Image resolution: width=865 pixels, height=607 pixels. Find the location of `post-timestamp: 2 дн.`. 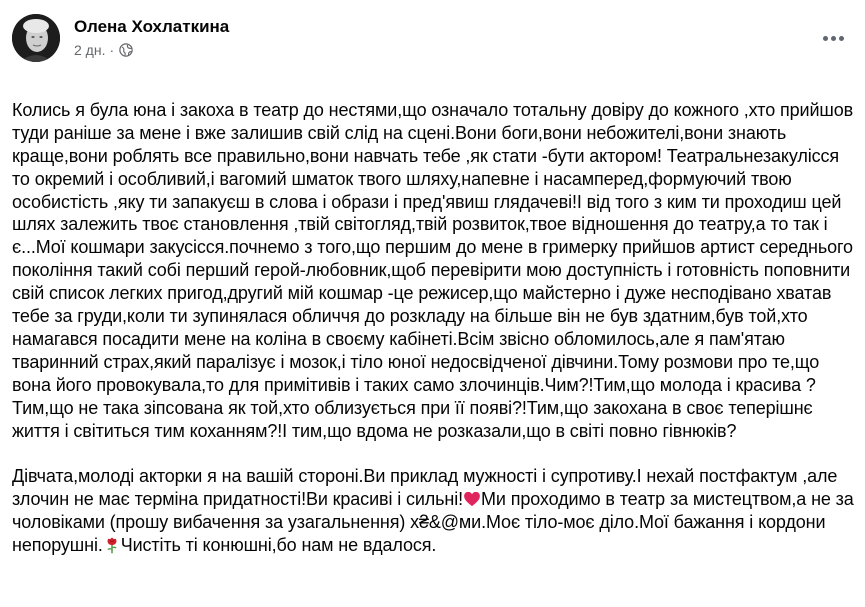

post-timestamp: 2 дн. is located at coordinates (89, 50).